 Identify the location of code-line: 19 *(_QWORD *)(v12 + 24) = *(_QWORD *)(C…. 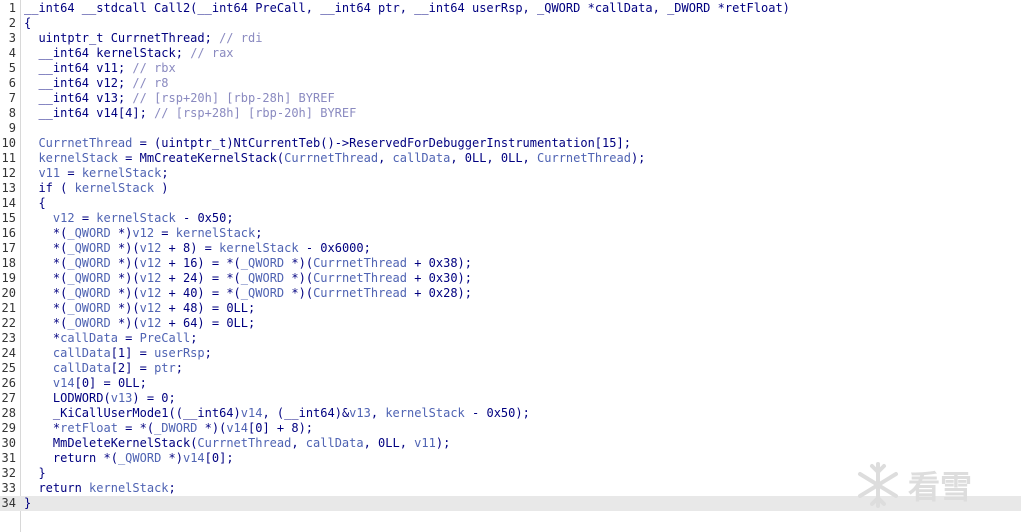
(510, 278).